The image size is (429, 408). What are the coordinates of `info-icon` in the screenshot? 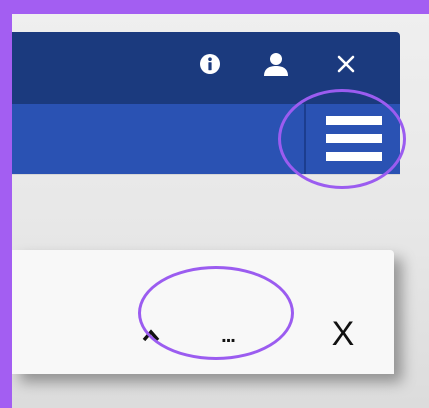 It's located at (210, 64).